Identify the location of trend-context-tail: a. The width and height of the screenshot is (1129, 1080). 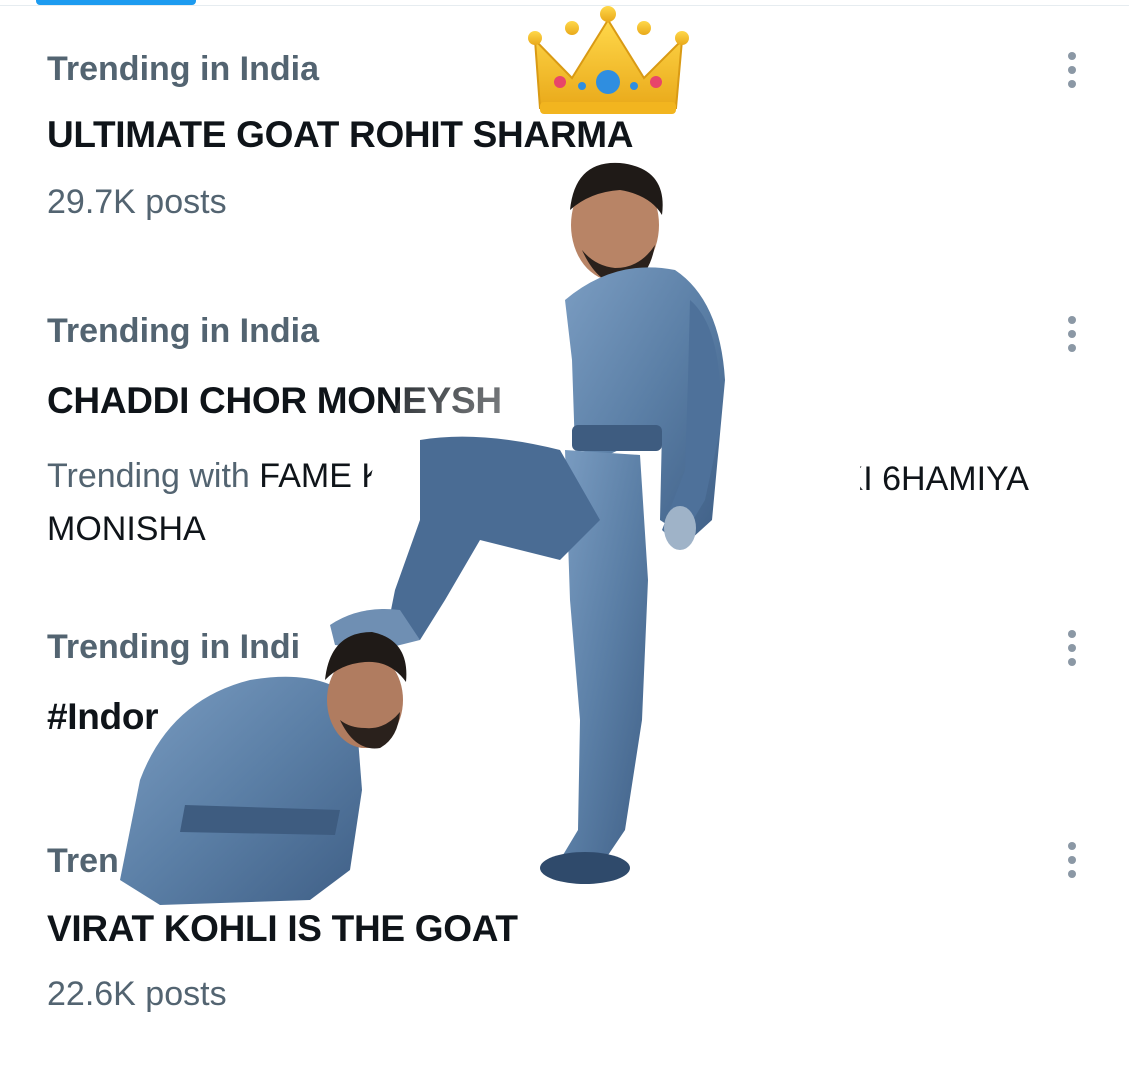
(327, 861).